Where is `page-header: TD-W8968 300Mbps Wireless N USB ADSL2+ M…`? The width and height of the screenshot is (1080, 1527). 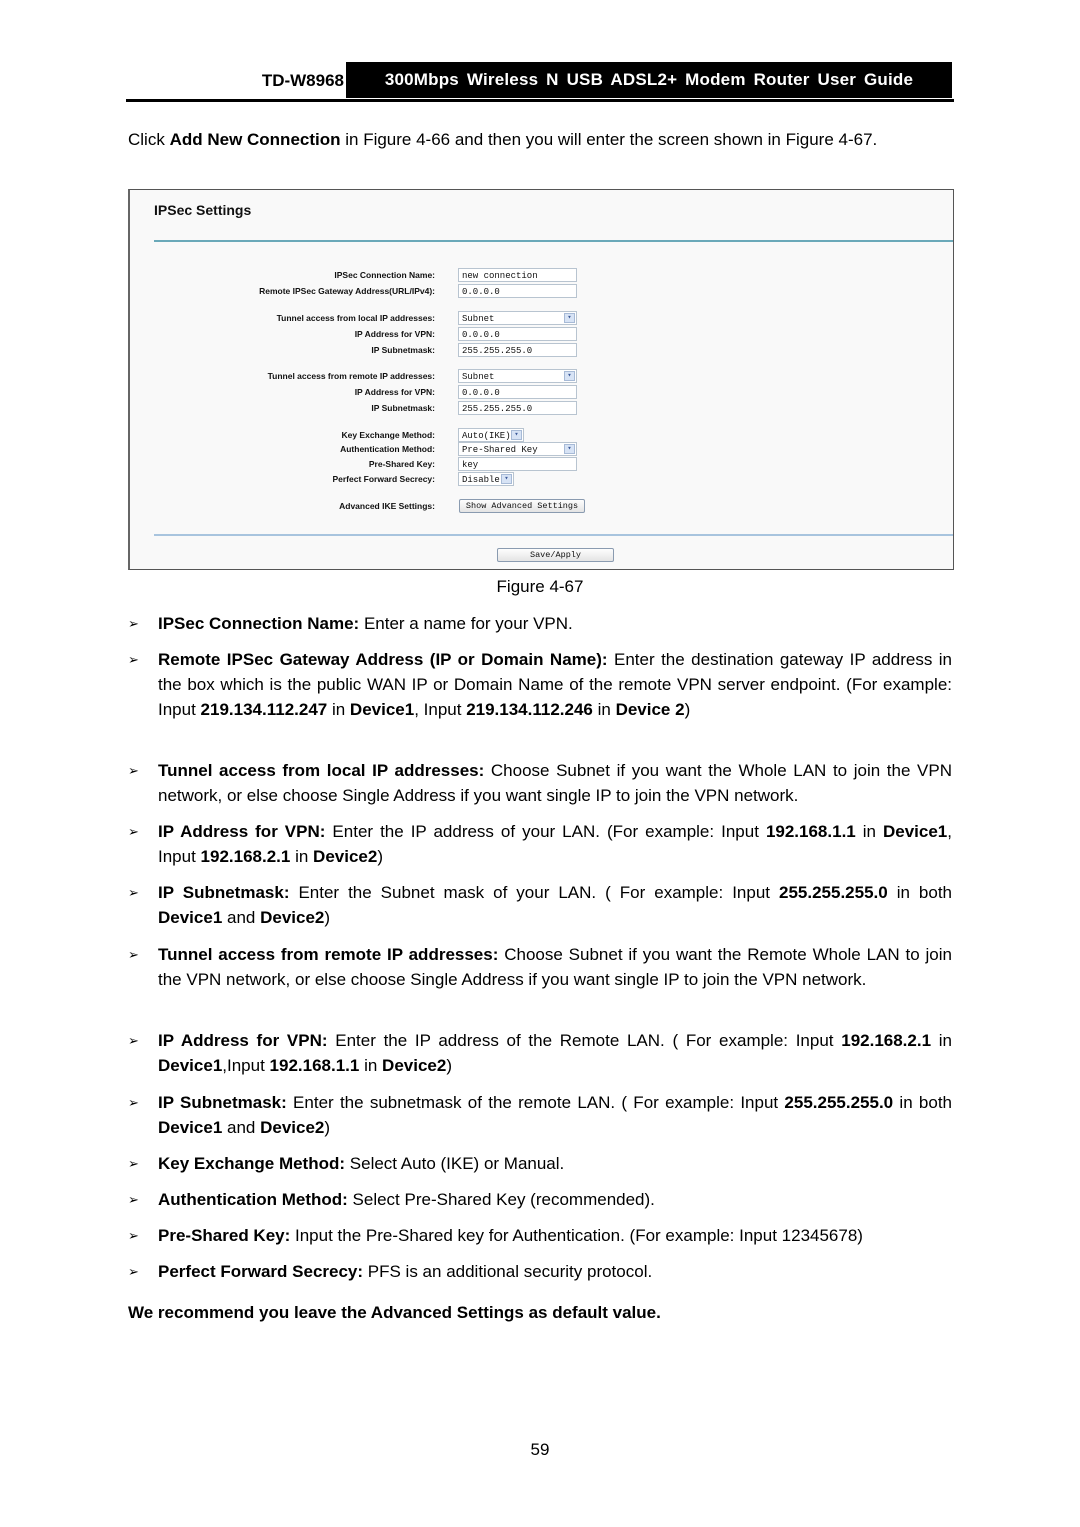 page-header: TD-W8968 300Mbps Wireless N USB ADSL2+ M… is located at coordinates (540, 82).